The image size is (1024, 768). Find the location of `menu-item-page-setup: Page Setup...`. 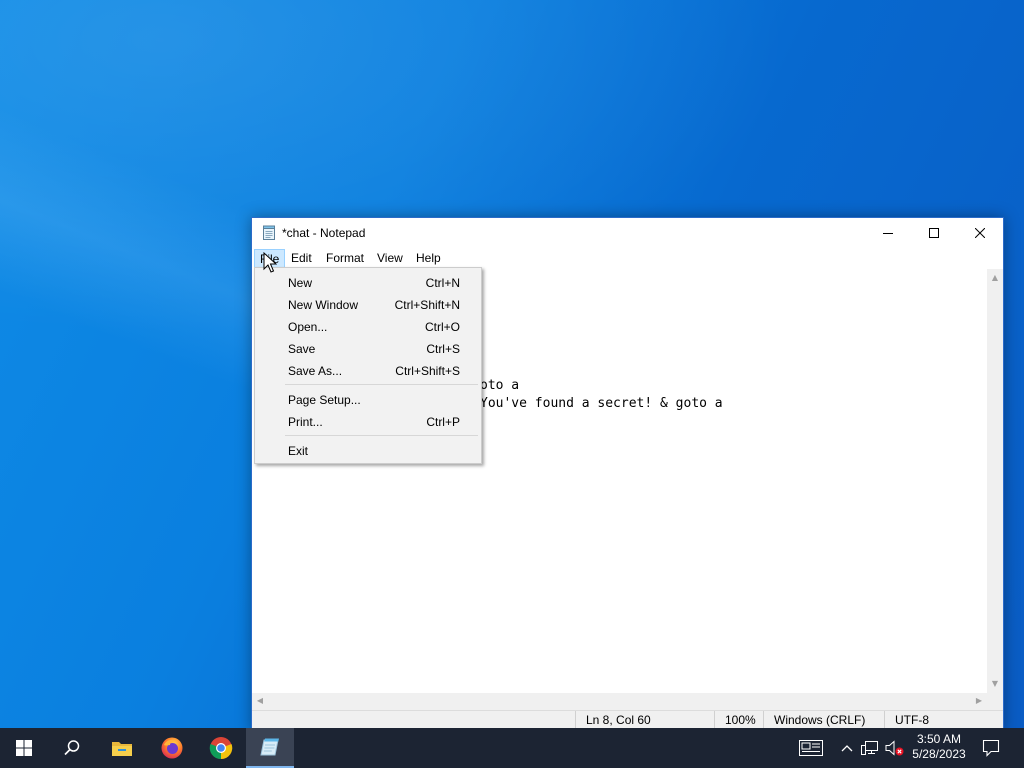

menu-item-page-setup: Page Setup... is located at coordinates (368, 399).